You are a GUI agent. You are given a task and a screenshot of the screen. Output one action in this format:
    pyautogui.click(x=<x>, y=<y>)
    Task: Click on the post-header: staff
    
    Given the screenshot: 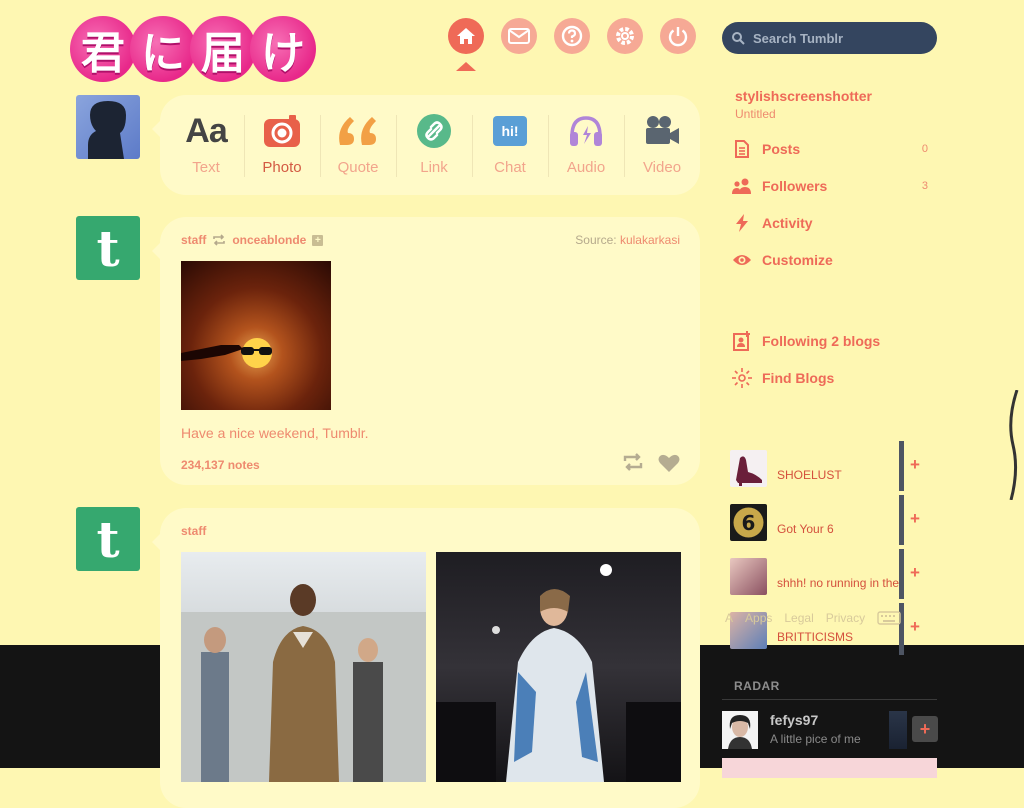 What is the action you would take?
    pyautogui.click(x=193, y=531)
    